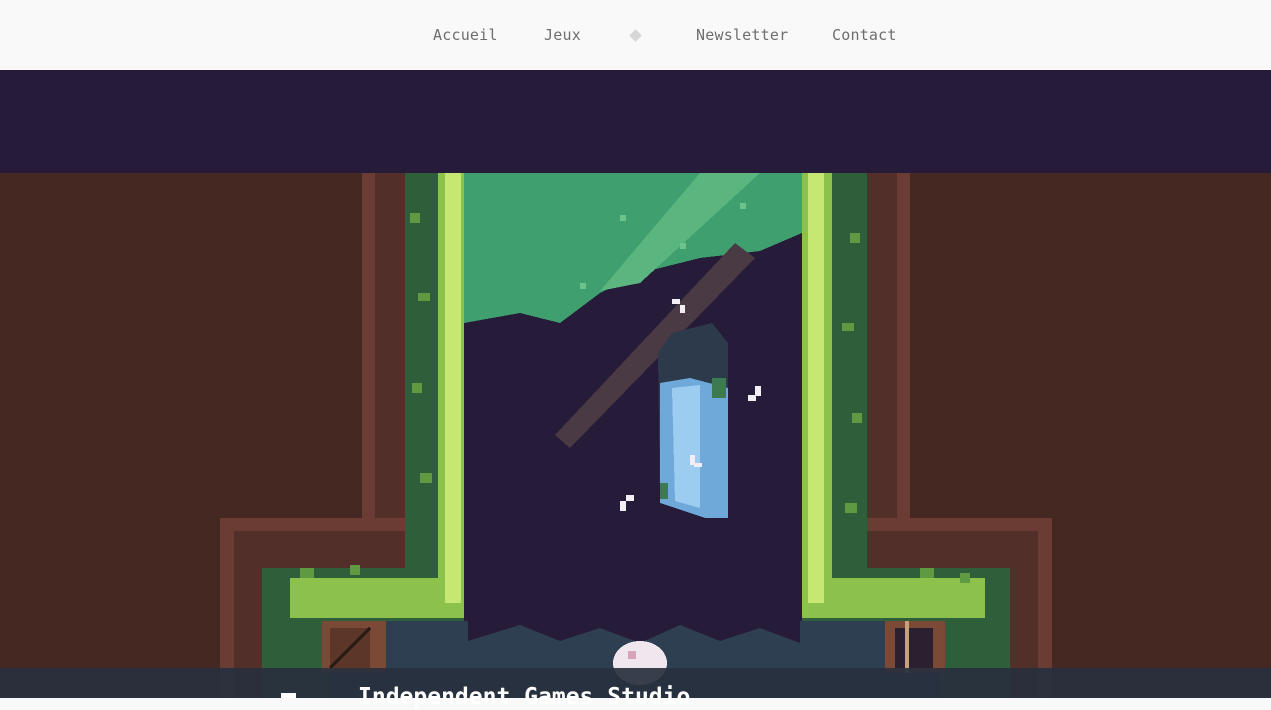 This screenshot has height=710, width=1271. Describe the element at coordinates (864, 35) in the screenshot. I see `nav-link-contact: Contact` at that location.